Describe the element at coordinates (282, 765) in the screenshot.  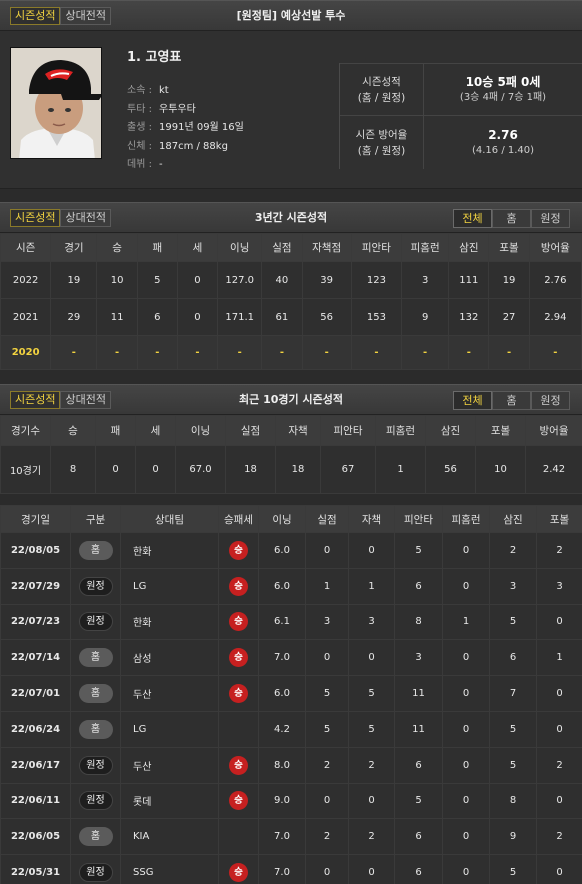
I see `game-cell: 8.0` at that location.